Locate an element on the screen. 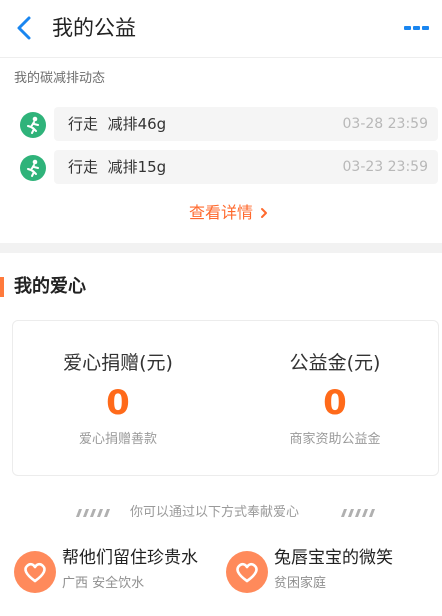 The width and height of the screenshot is (442, 616). chevron-right-icon is located at coordinates (264, 213).